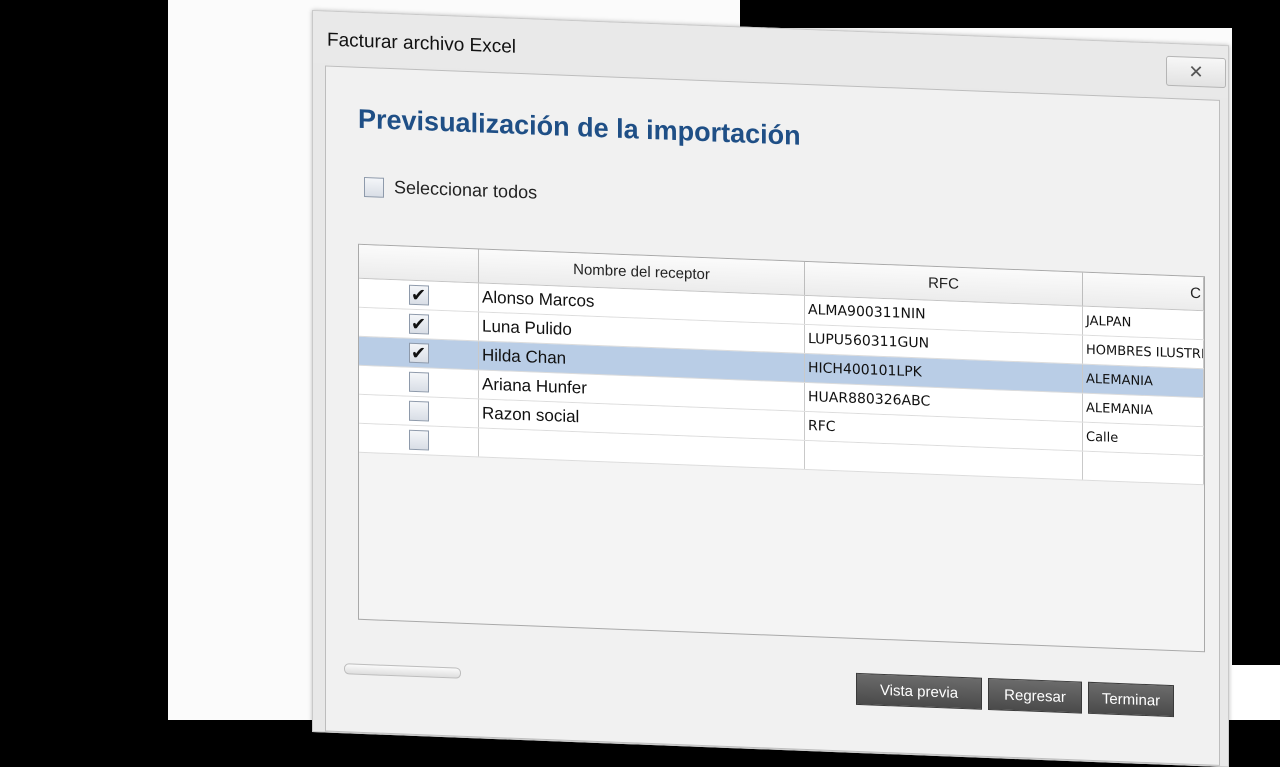 This screenshot has height=767, width=1280. Describe the element at coordinates (919, 691) in the screenshot. I see `preview-button: Vista previa` at that location.